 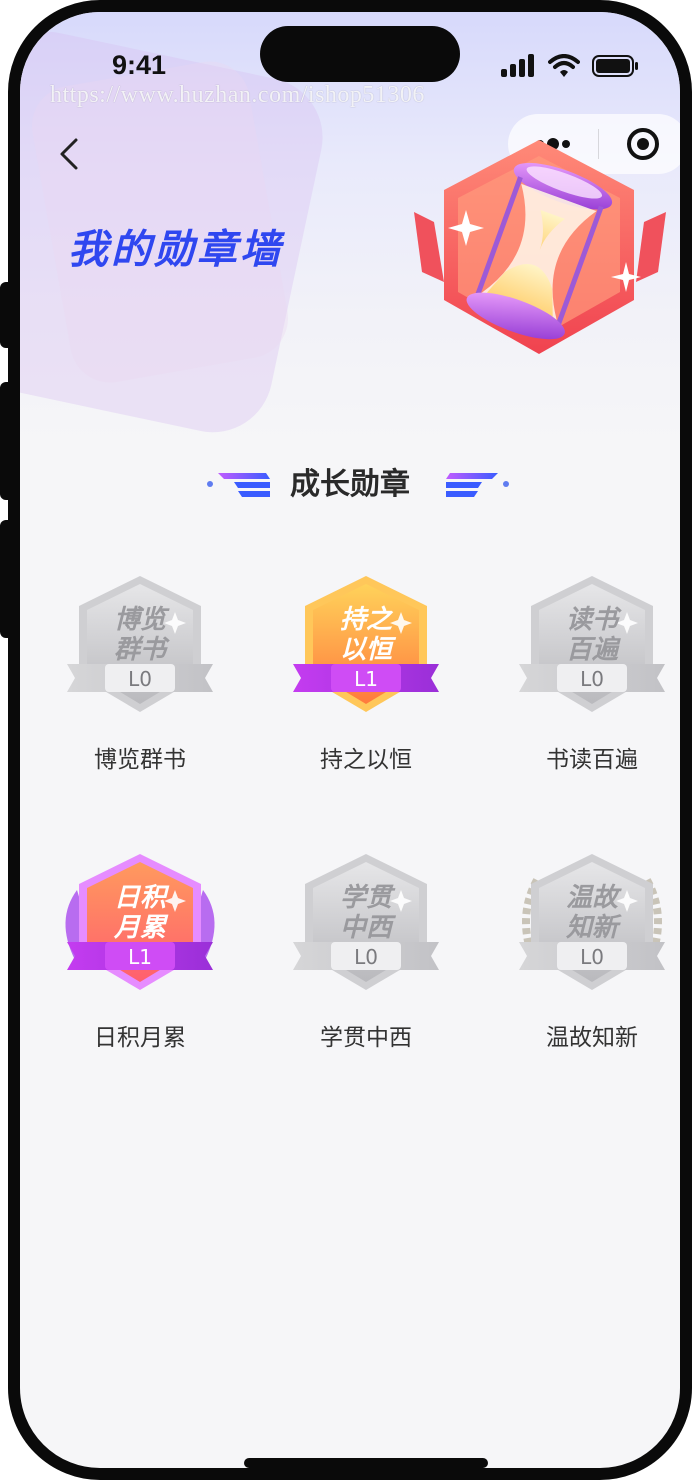 What do you see at coordinates (540, 247) in the screenshot?
I see `hourglass-hero-badge` at bounding box center [540, 247].